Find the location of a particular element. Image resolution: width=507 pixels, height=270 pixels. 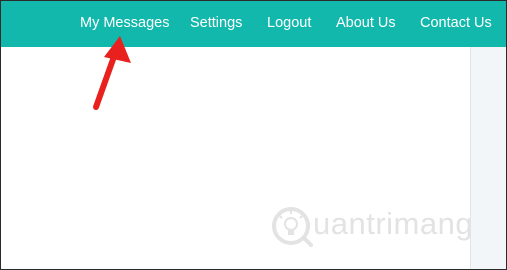

nav-link-logout: Logout is located at coordinates (289, 23).